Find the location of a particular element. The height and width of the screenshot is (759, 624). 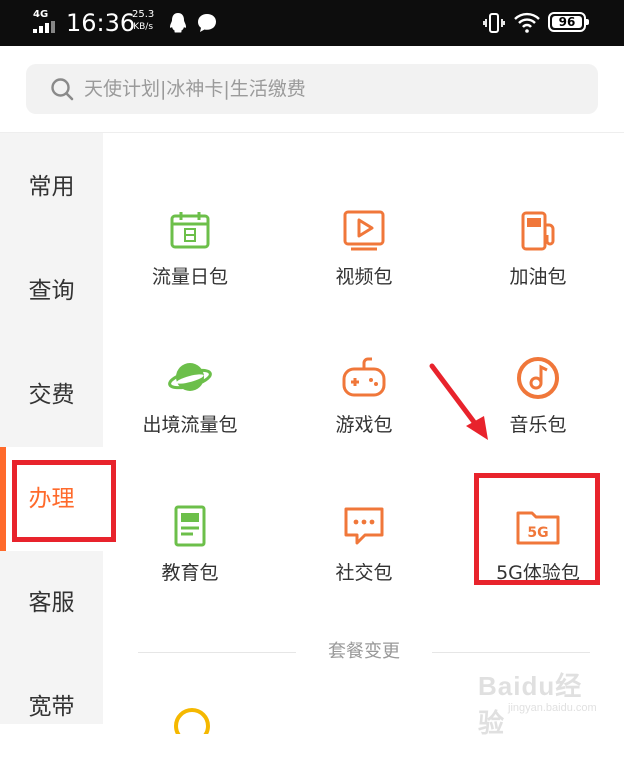

sidebar-item-service: 客服 is located at coordinates (51, 603).